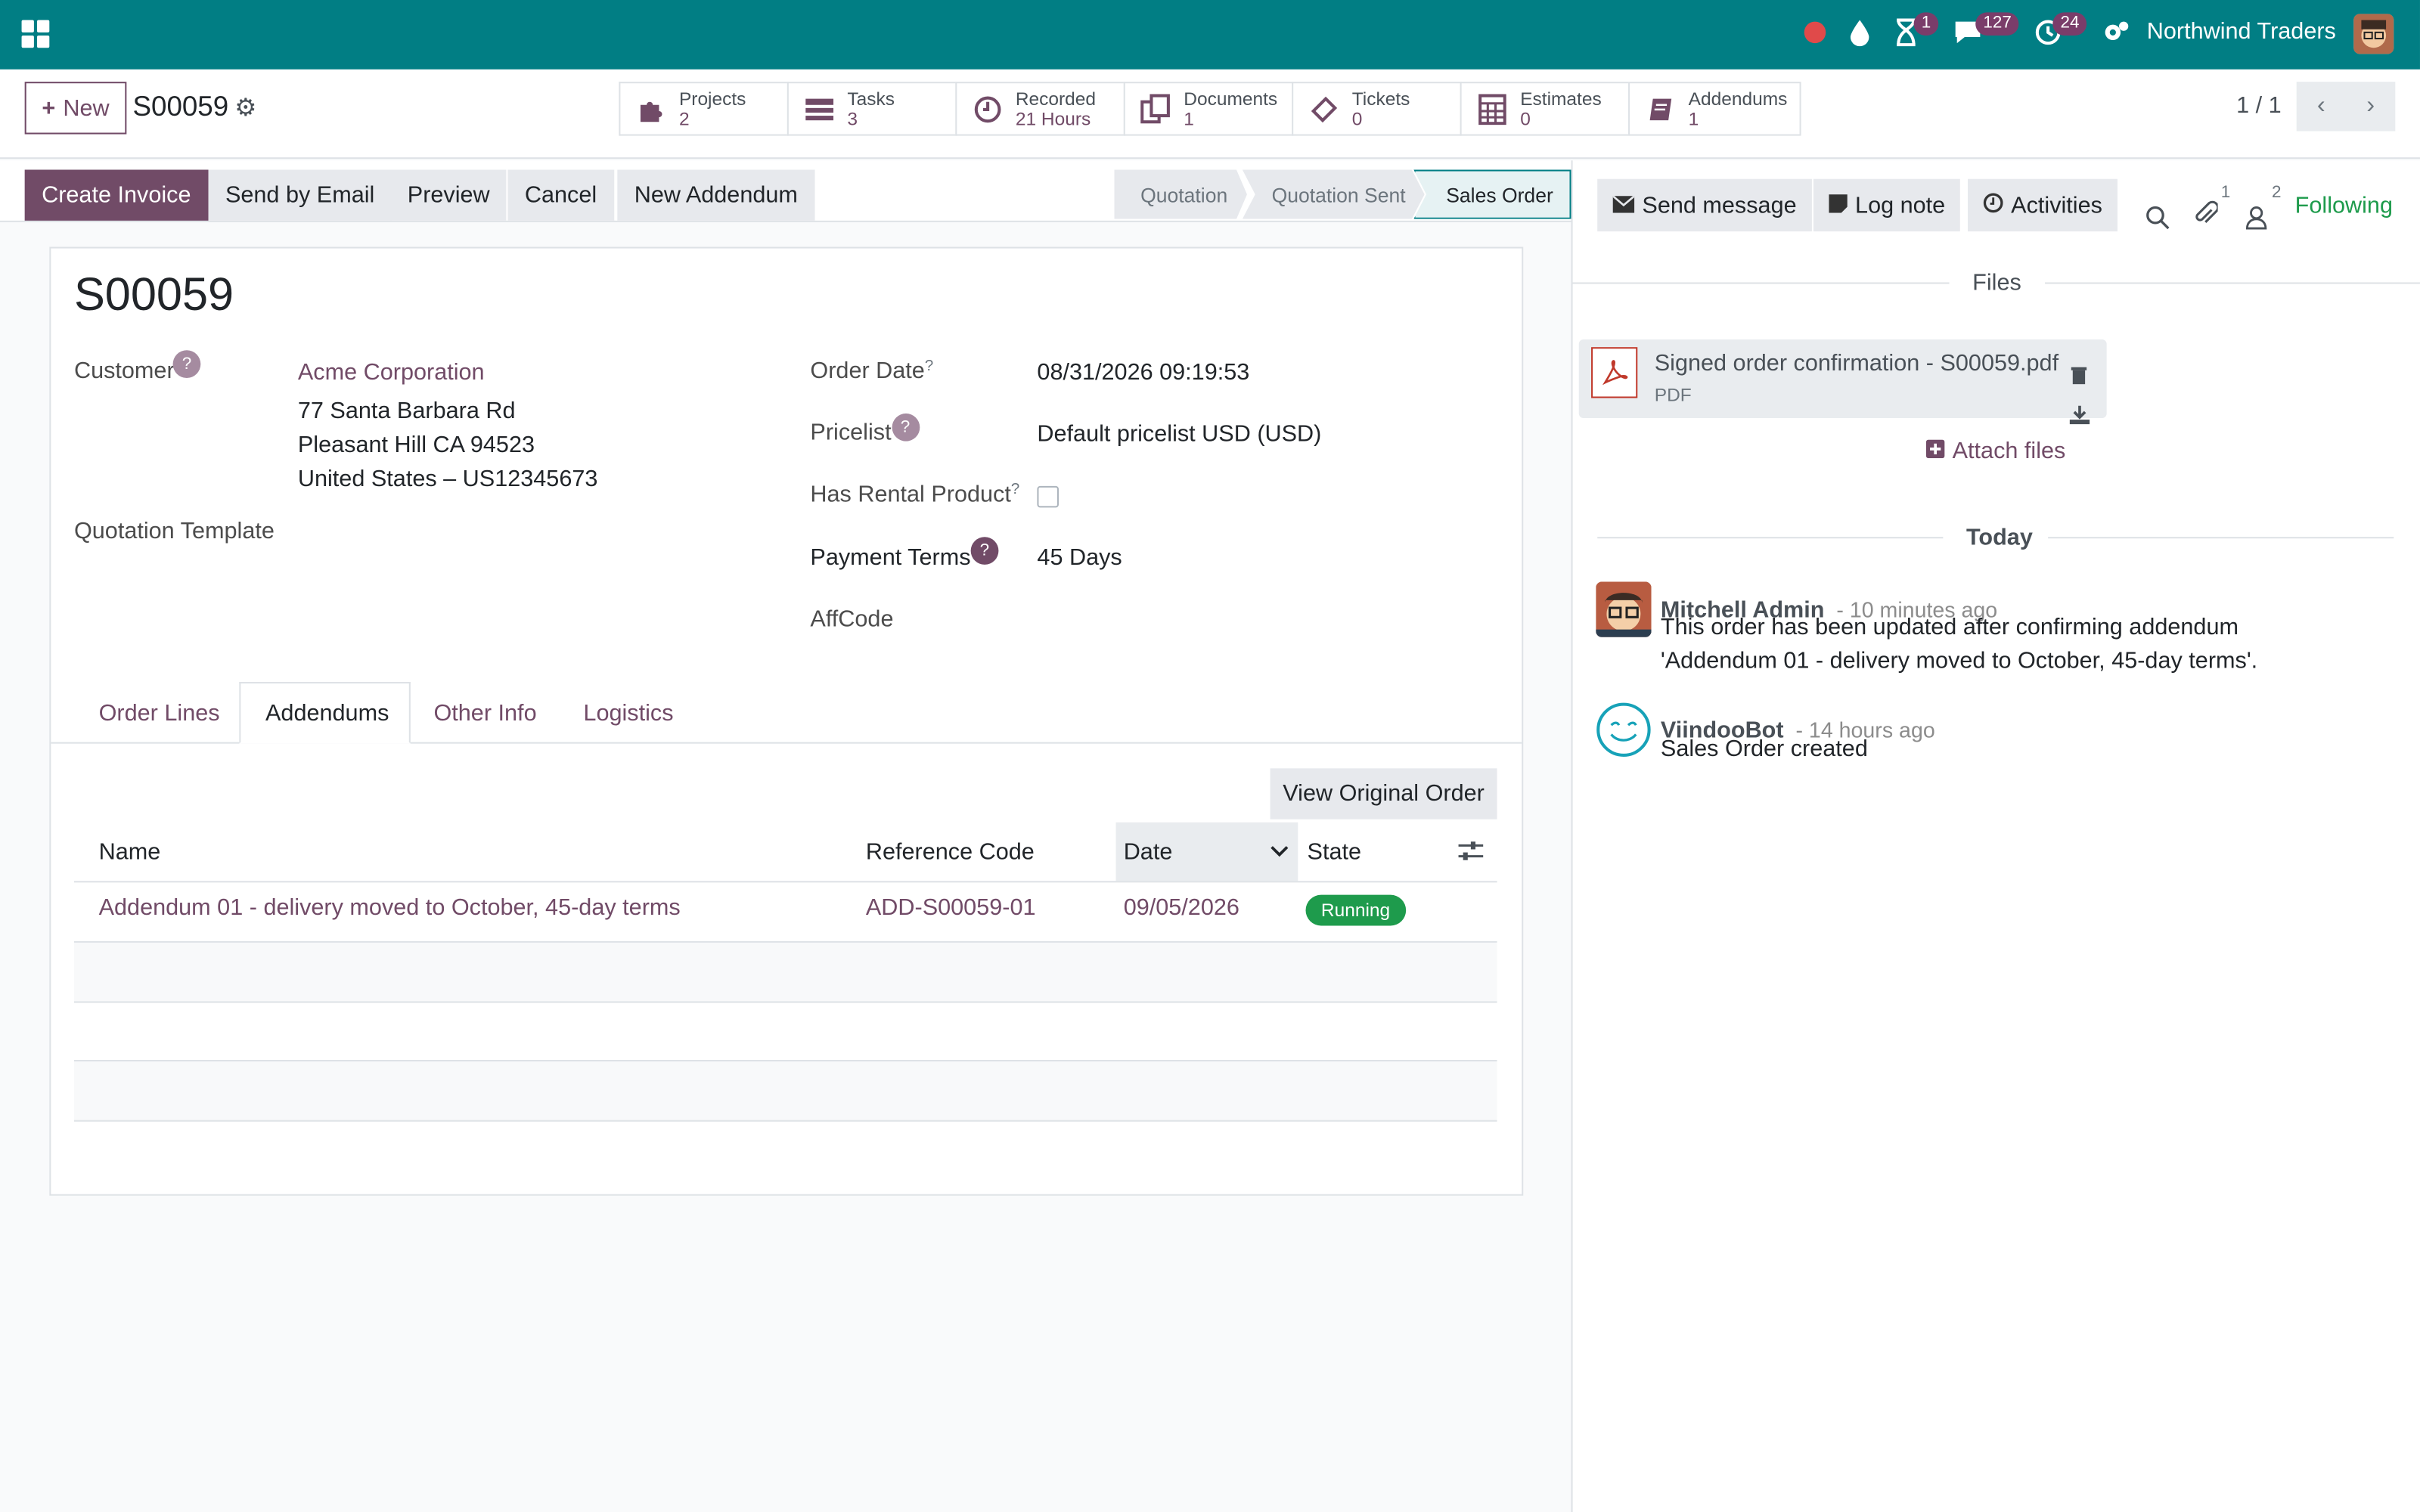 Image resolution: width=2420 pixels, height=1512 pixels. I want to click on activities-button: Activities, so click(2043, 205).